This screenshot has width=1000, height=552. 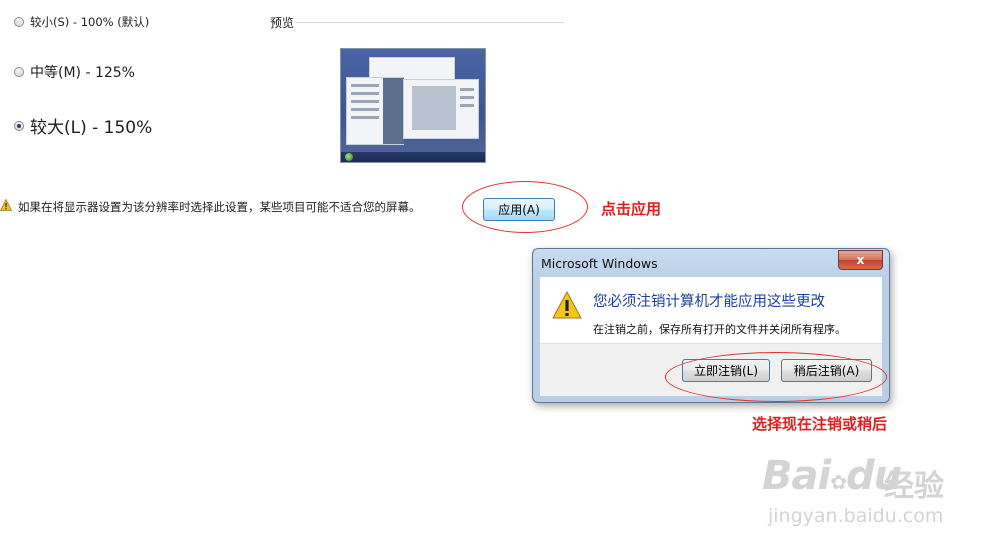 I want to click on radio-medium: 中等(M) - 125%, so click(x=74, y=72).